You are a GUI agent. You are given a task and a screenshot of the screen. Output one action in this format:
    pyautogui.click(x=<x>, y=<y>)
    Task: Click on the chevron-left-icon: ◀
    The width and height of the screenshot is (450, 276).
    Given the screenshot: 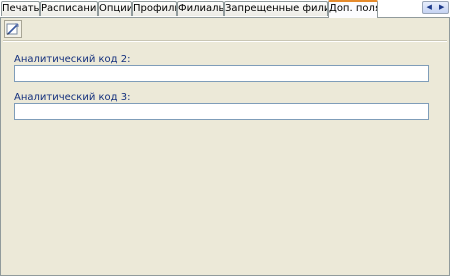 What is the action you would take?
    pyautogui.click(x=429, y=7)
    